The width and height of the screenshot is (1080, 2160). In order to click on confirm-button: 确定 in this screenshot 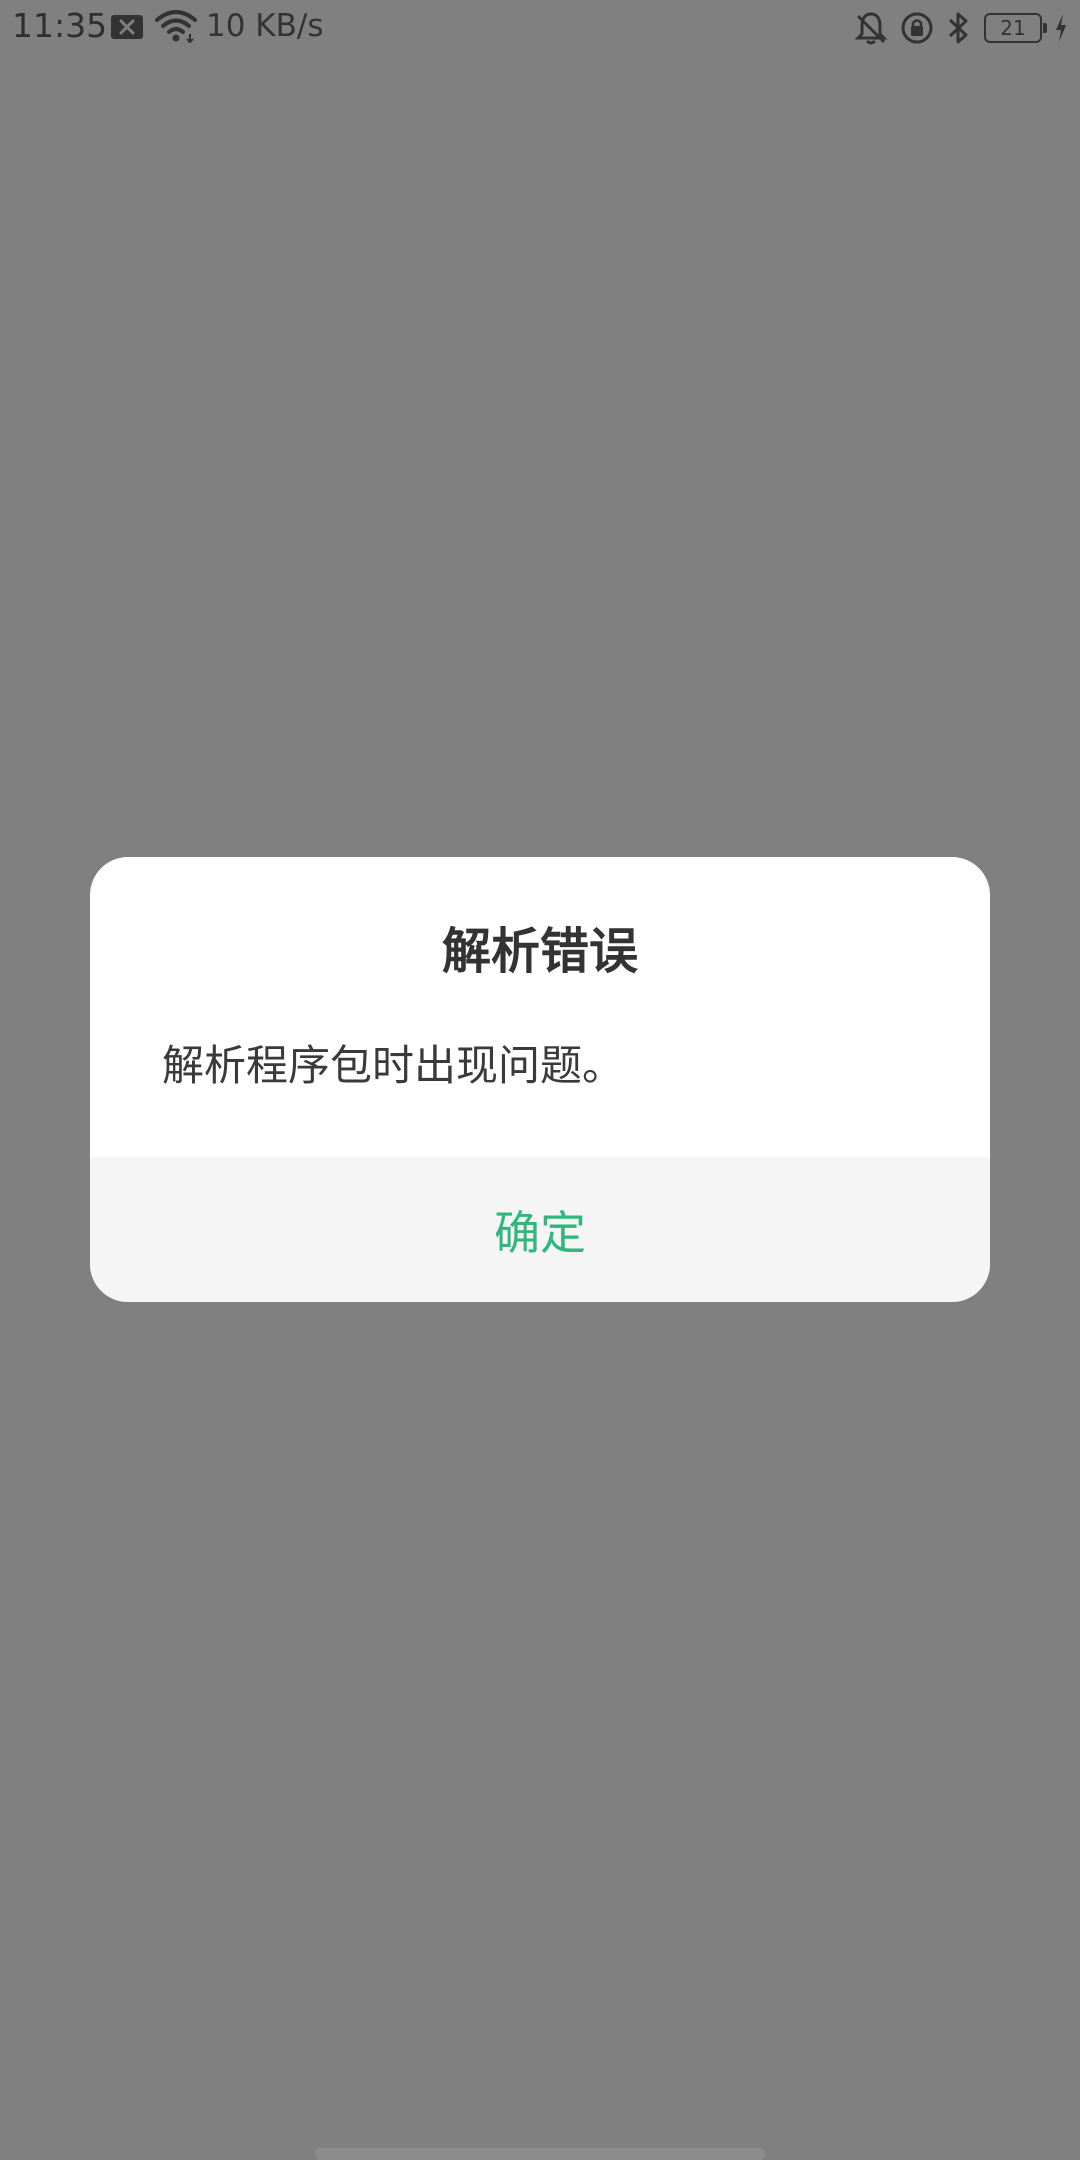, I will do `click(540, 1229)`.